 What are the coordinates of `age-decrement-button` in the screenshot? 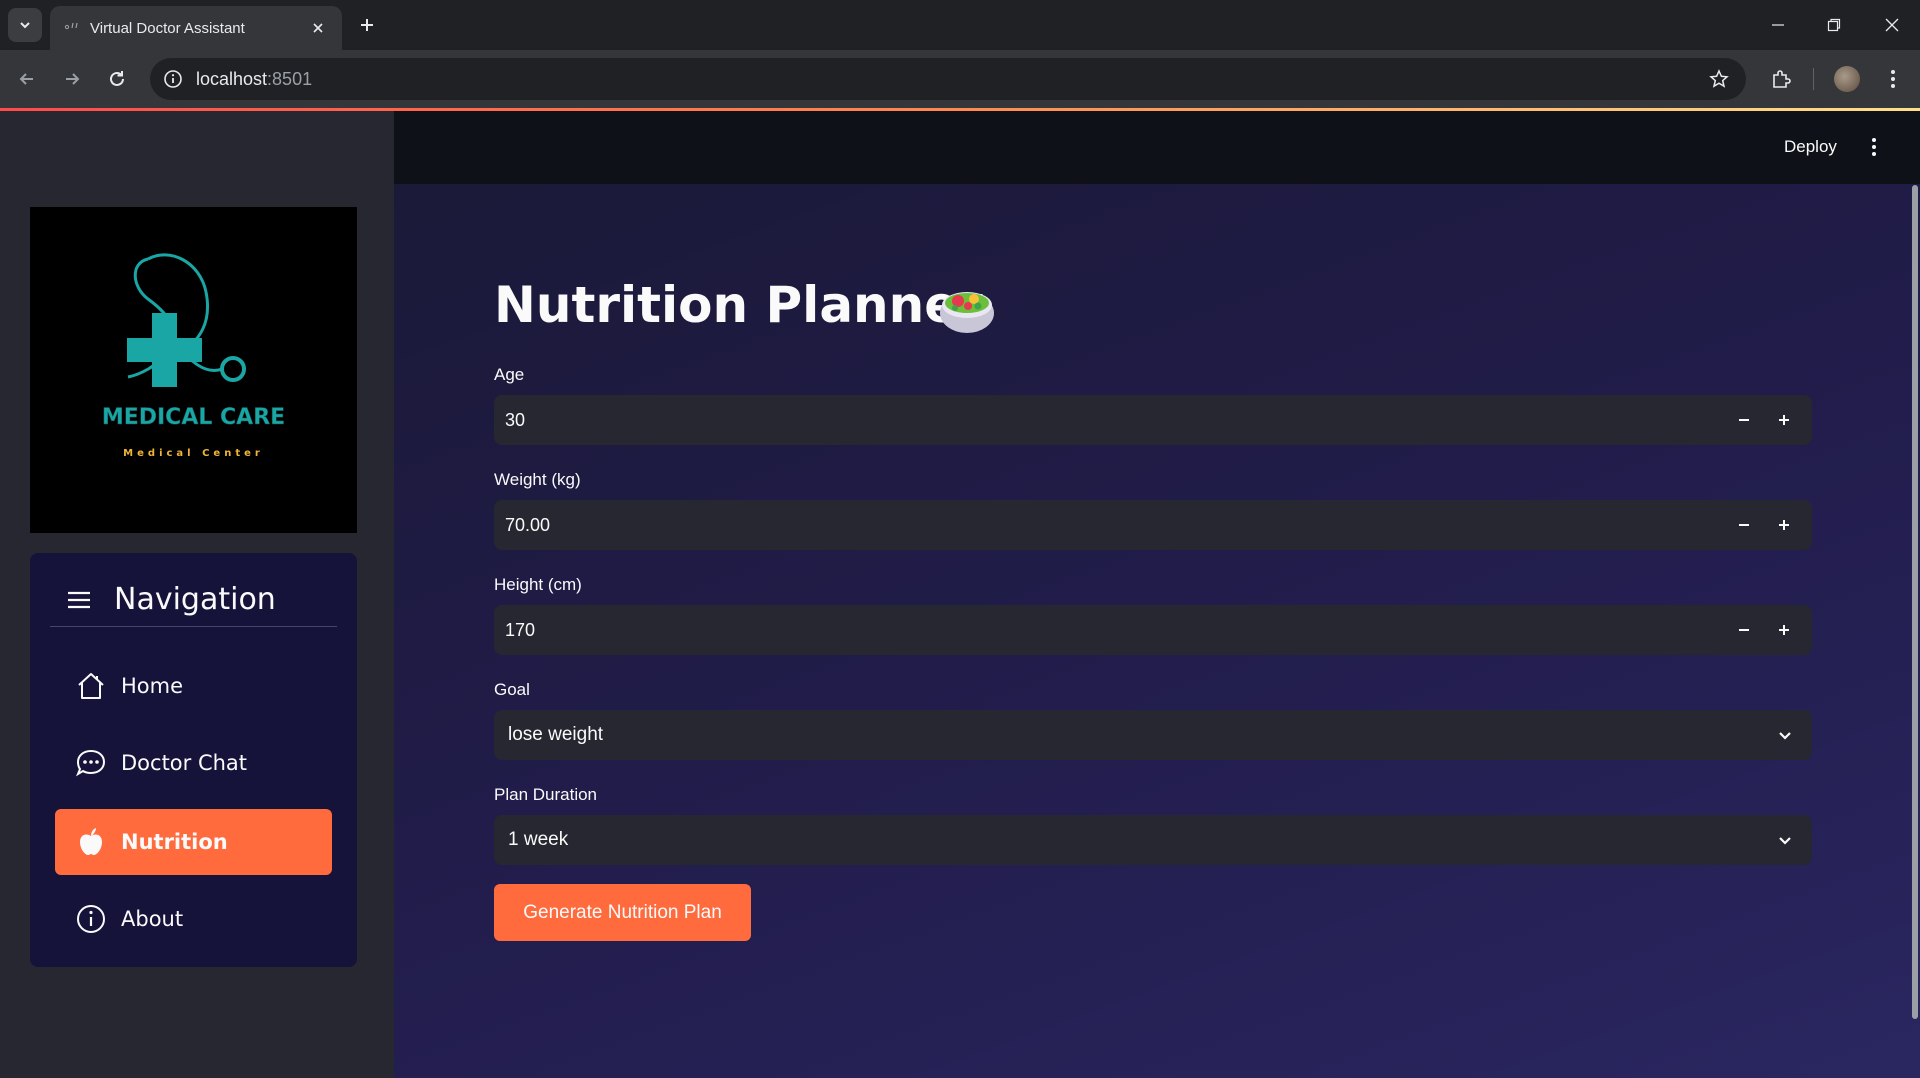 It's located at (1744, 420).